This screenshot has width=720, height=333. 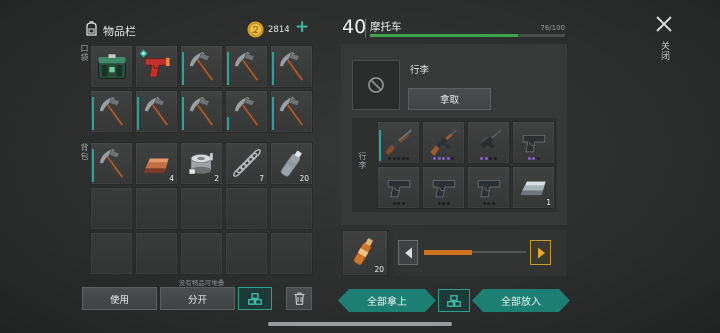 I want to click on backpack-icon, so click(x=91, y=29).